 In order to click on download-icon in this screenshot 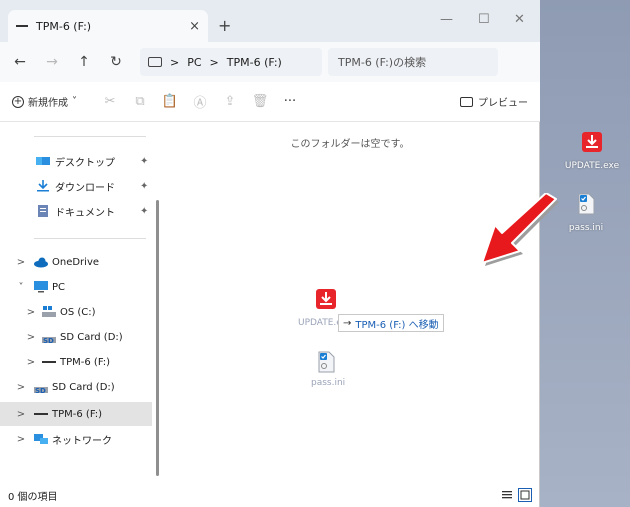, I will do `click(43, 186)`.